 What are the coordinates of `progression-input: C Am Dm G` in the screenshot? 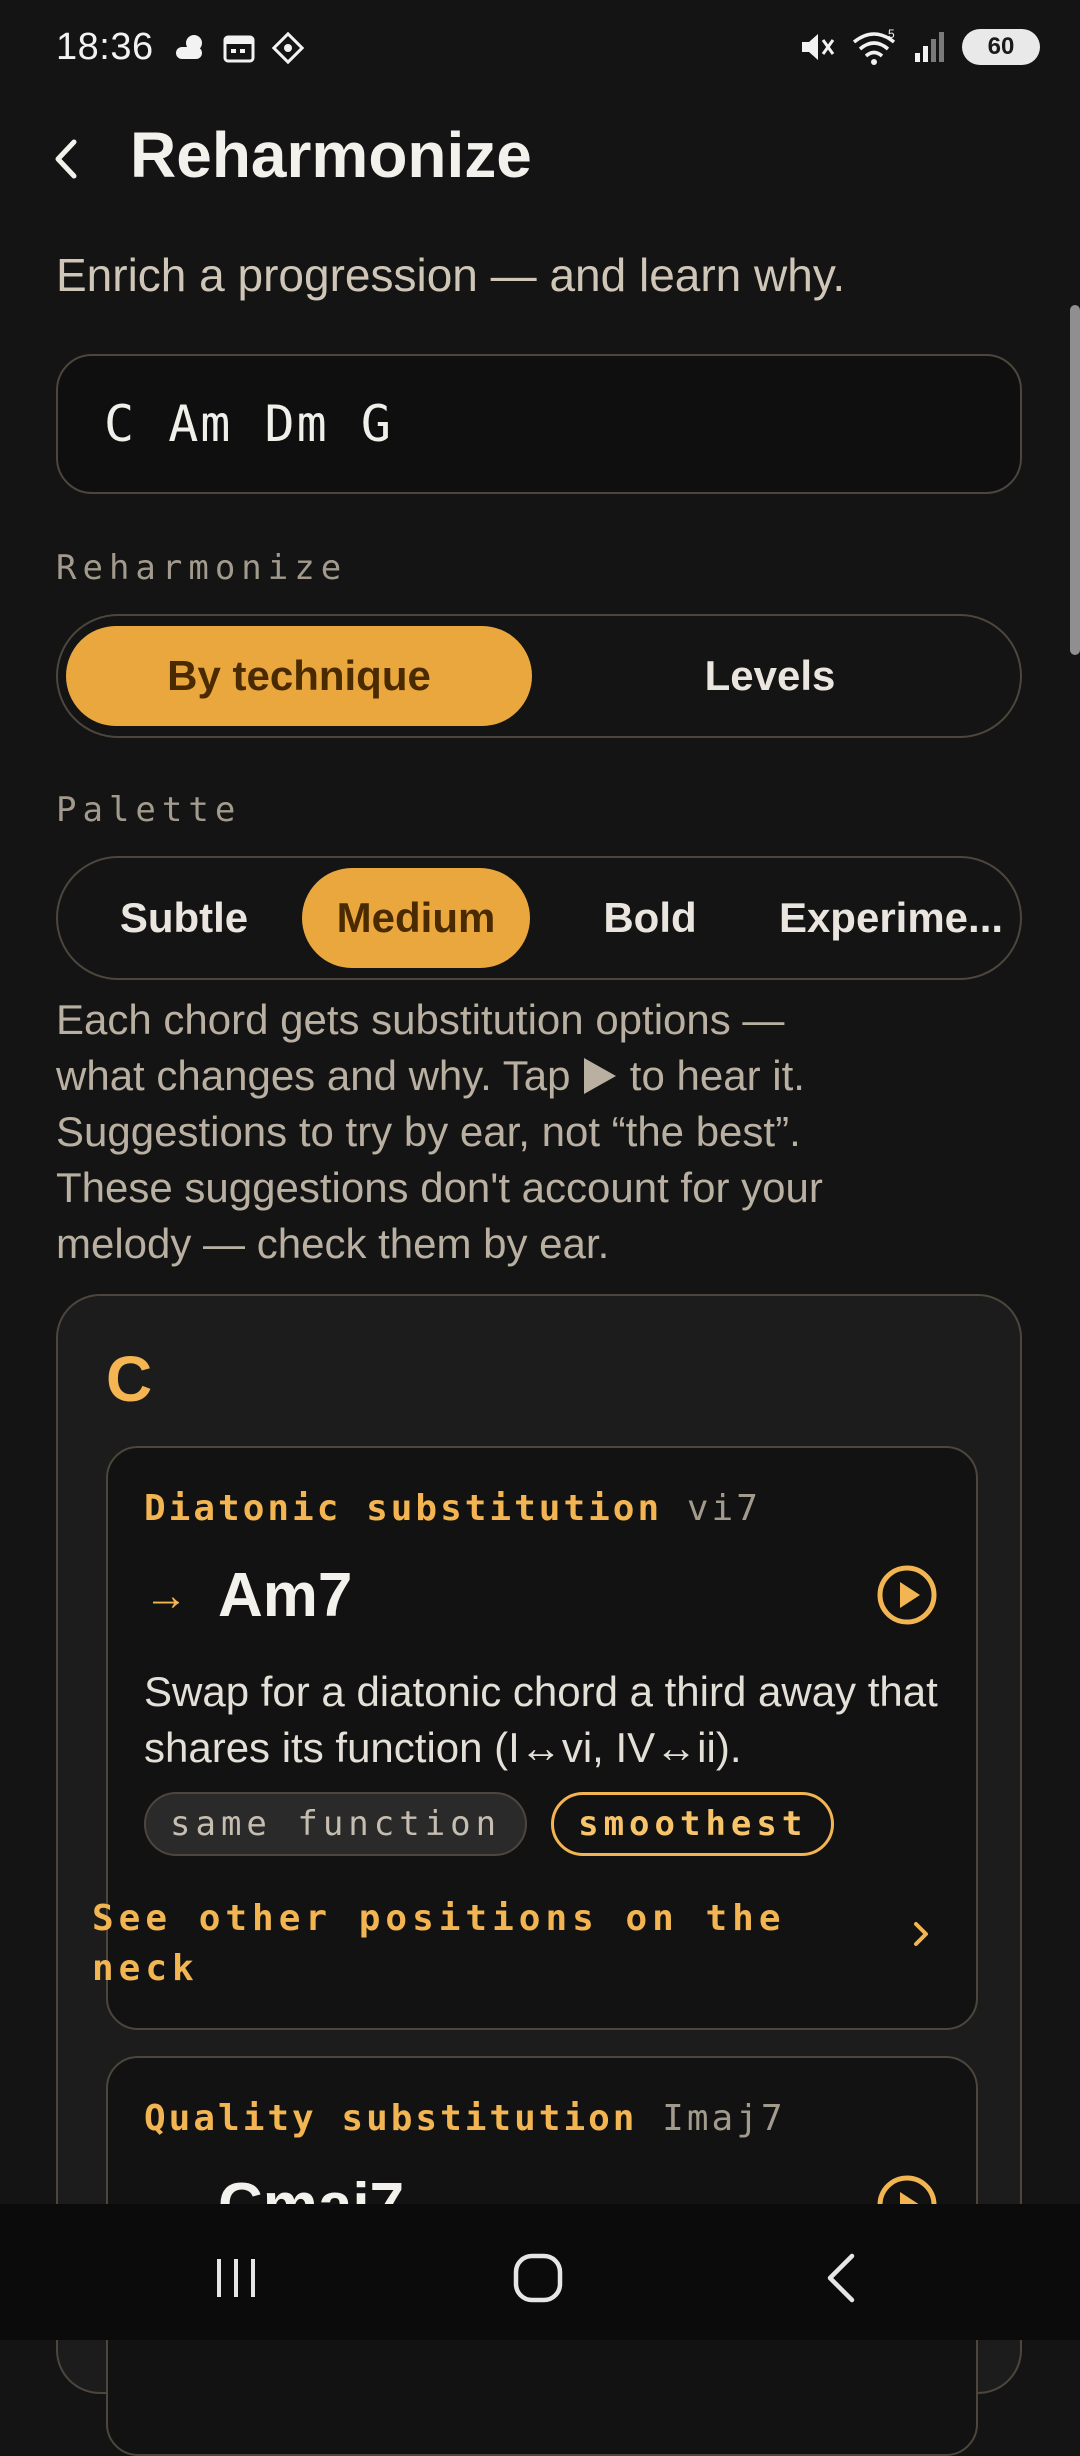 It's located at (539, 424).